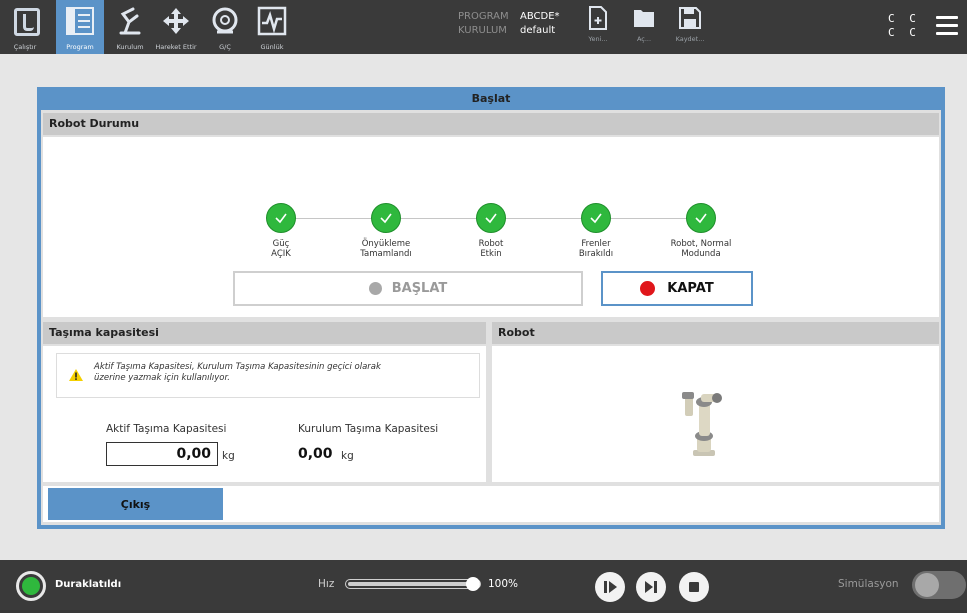  What do you see at coordinates (904, 32) in the screenshot?
I see `cc-bottom: C C` at bounding box center [904, 32].